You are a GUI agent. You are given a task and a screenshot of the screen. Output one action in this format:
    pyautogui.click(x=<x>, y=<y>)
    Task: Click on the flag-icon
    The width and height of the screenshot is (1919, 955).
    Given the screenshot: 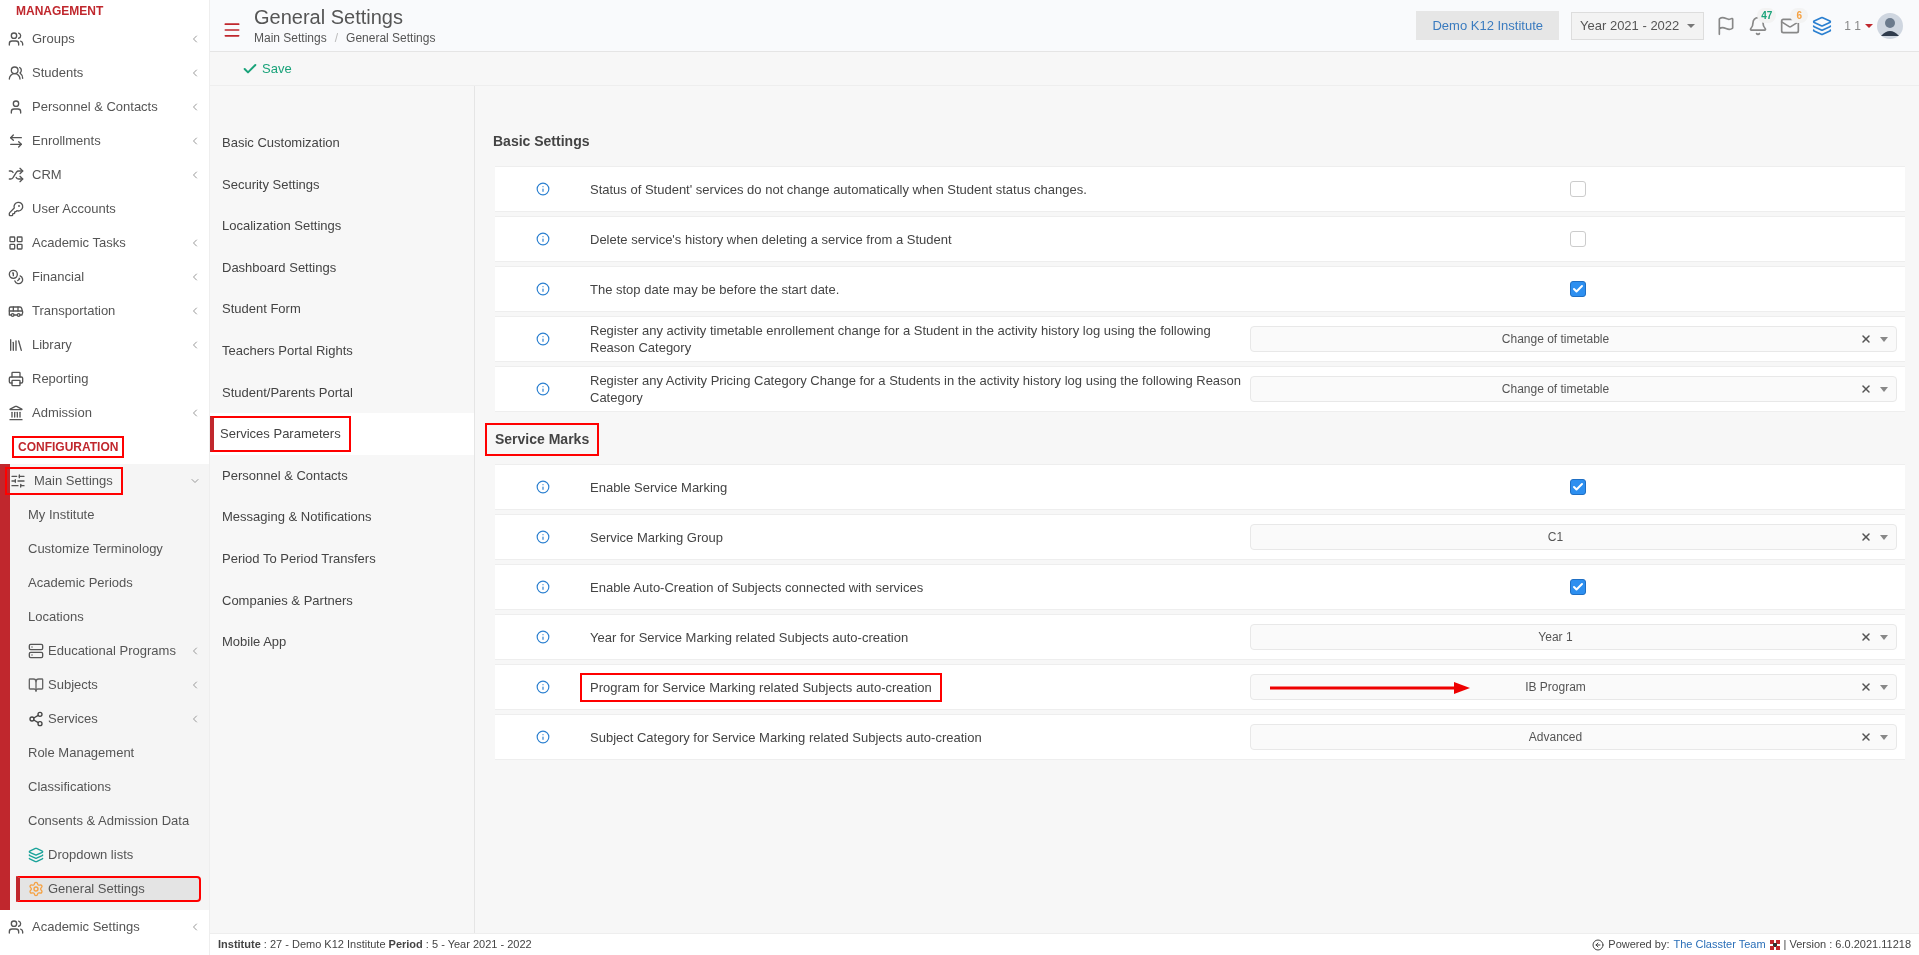 What is the action you would take?
    pyautogui.click(x=1726, y=25)
    